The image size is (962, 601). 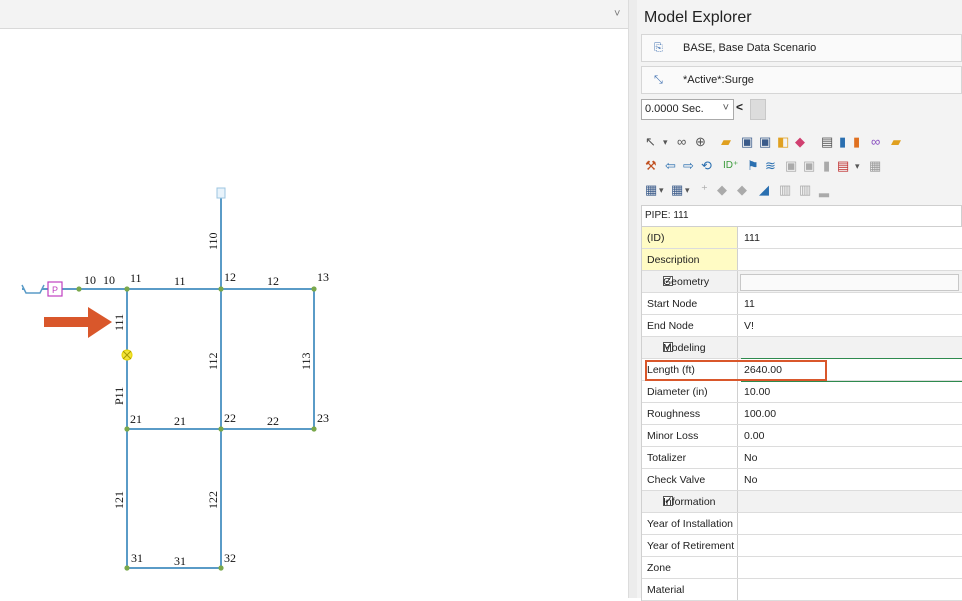 I want to click on category-modeling: ✓ Modeling, so click(x=802, y=348).